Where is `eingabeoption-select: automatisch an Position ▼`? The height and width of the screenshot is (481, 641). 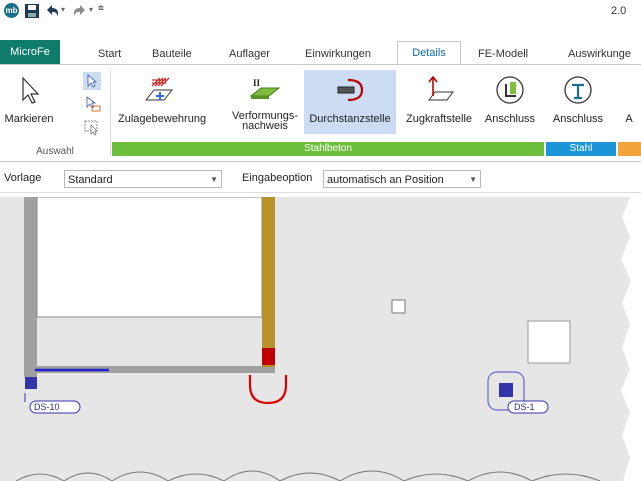
eingabeoption-select: automatisch an Position ▼ is located at coordinates (402, 179).